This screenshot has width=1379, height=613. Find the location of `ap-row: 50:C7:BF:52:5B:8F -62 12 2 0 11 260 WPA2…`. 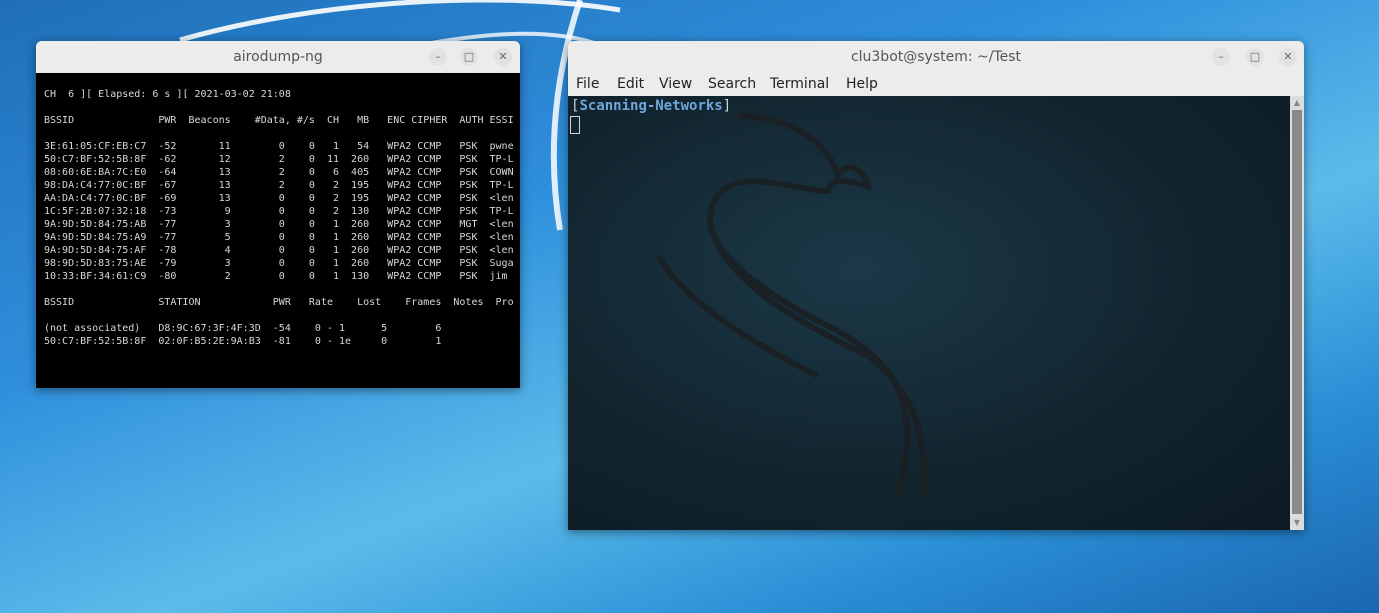

ap-row: 50:C7:BF:52:5B:8F -62 12 2 0 11 260 WPA2… is located at coordinates (279, 159).